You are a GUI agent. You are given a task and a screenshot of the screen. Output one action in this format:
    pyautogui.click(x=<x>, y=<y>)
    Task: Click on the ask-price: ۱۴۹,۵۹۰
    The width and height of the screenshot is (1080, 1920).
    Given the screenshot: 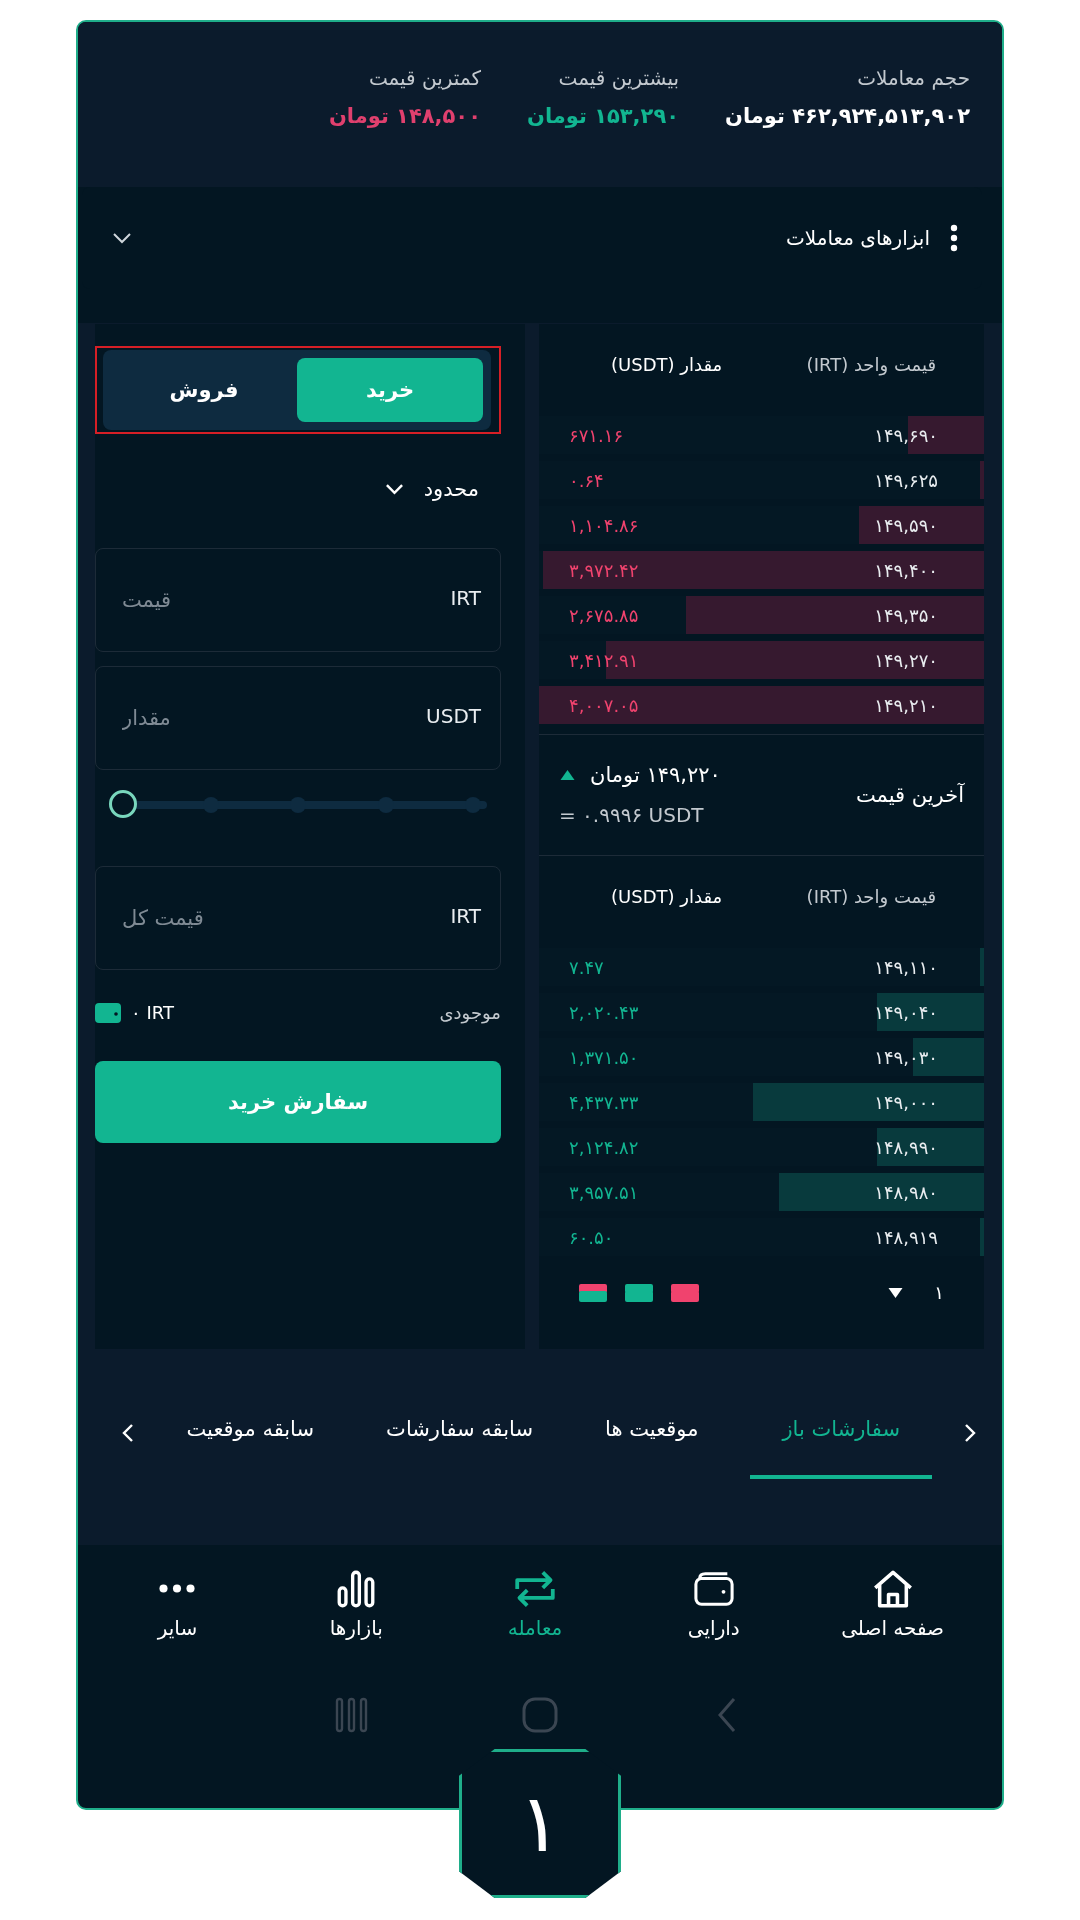 What is the action you would take?
    pyautogui.click(x=906, y=525)
    